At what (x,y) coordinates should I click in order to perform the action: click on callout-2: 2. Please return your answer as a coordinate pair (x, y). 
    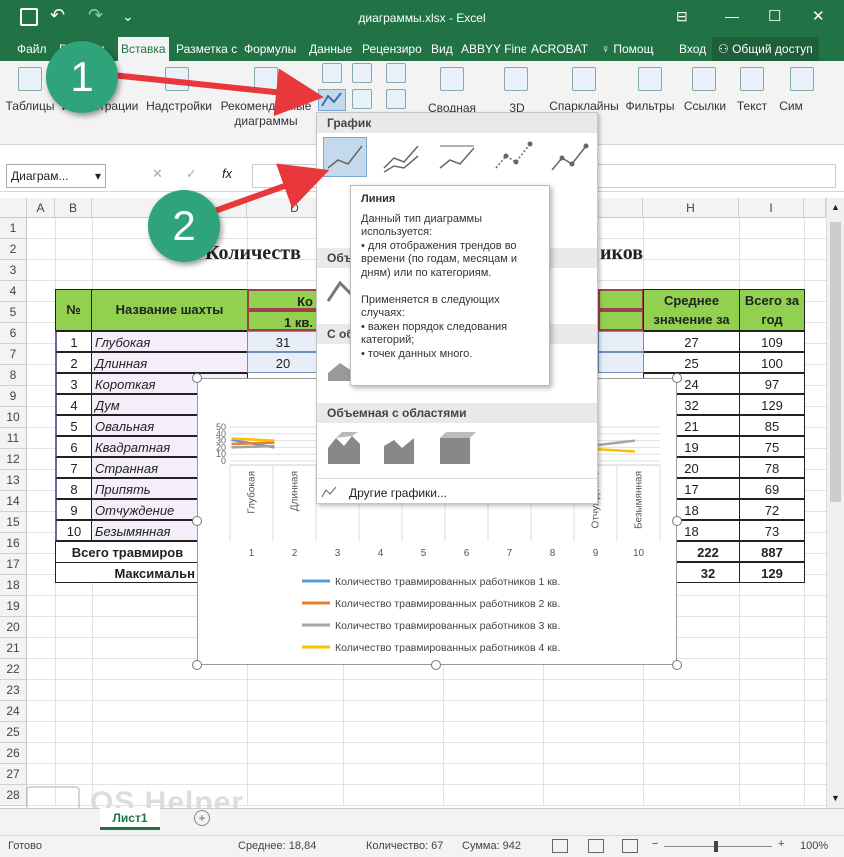
    Looking at the image, I should click on (184, 226).